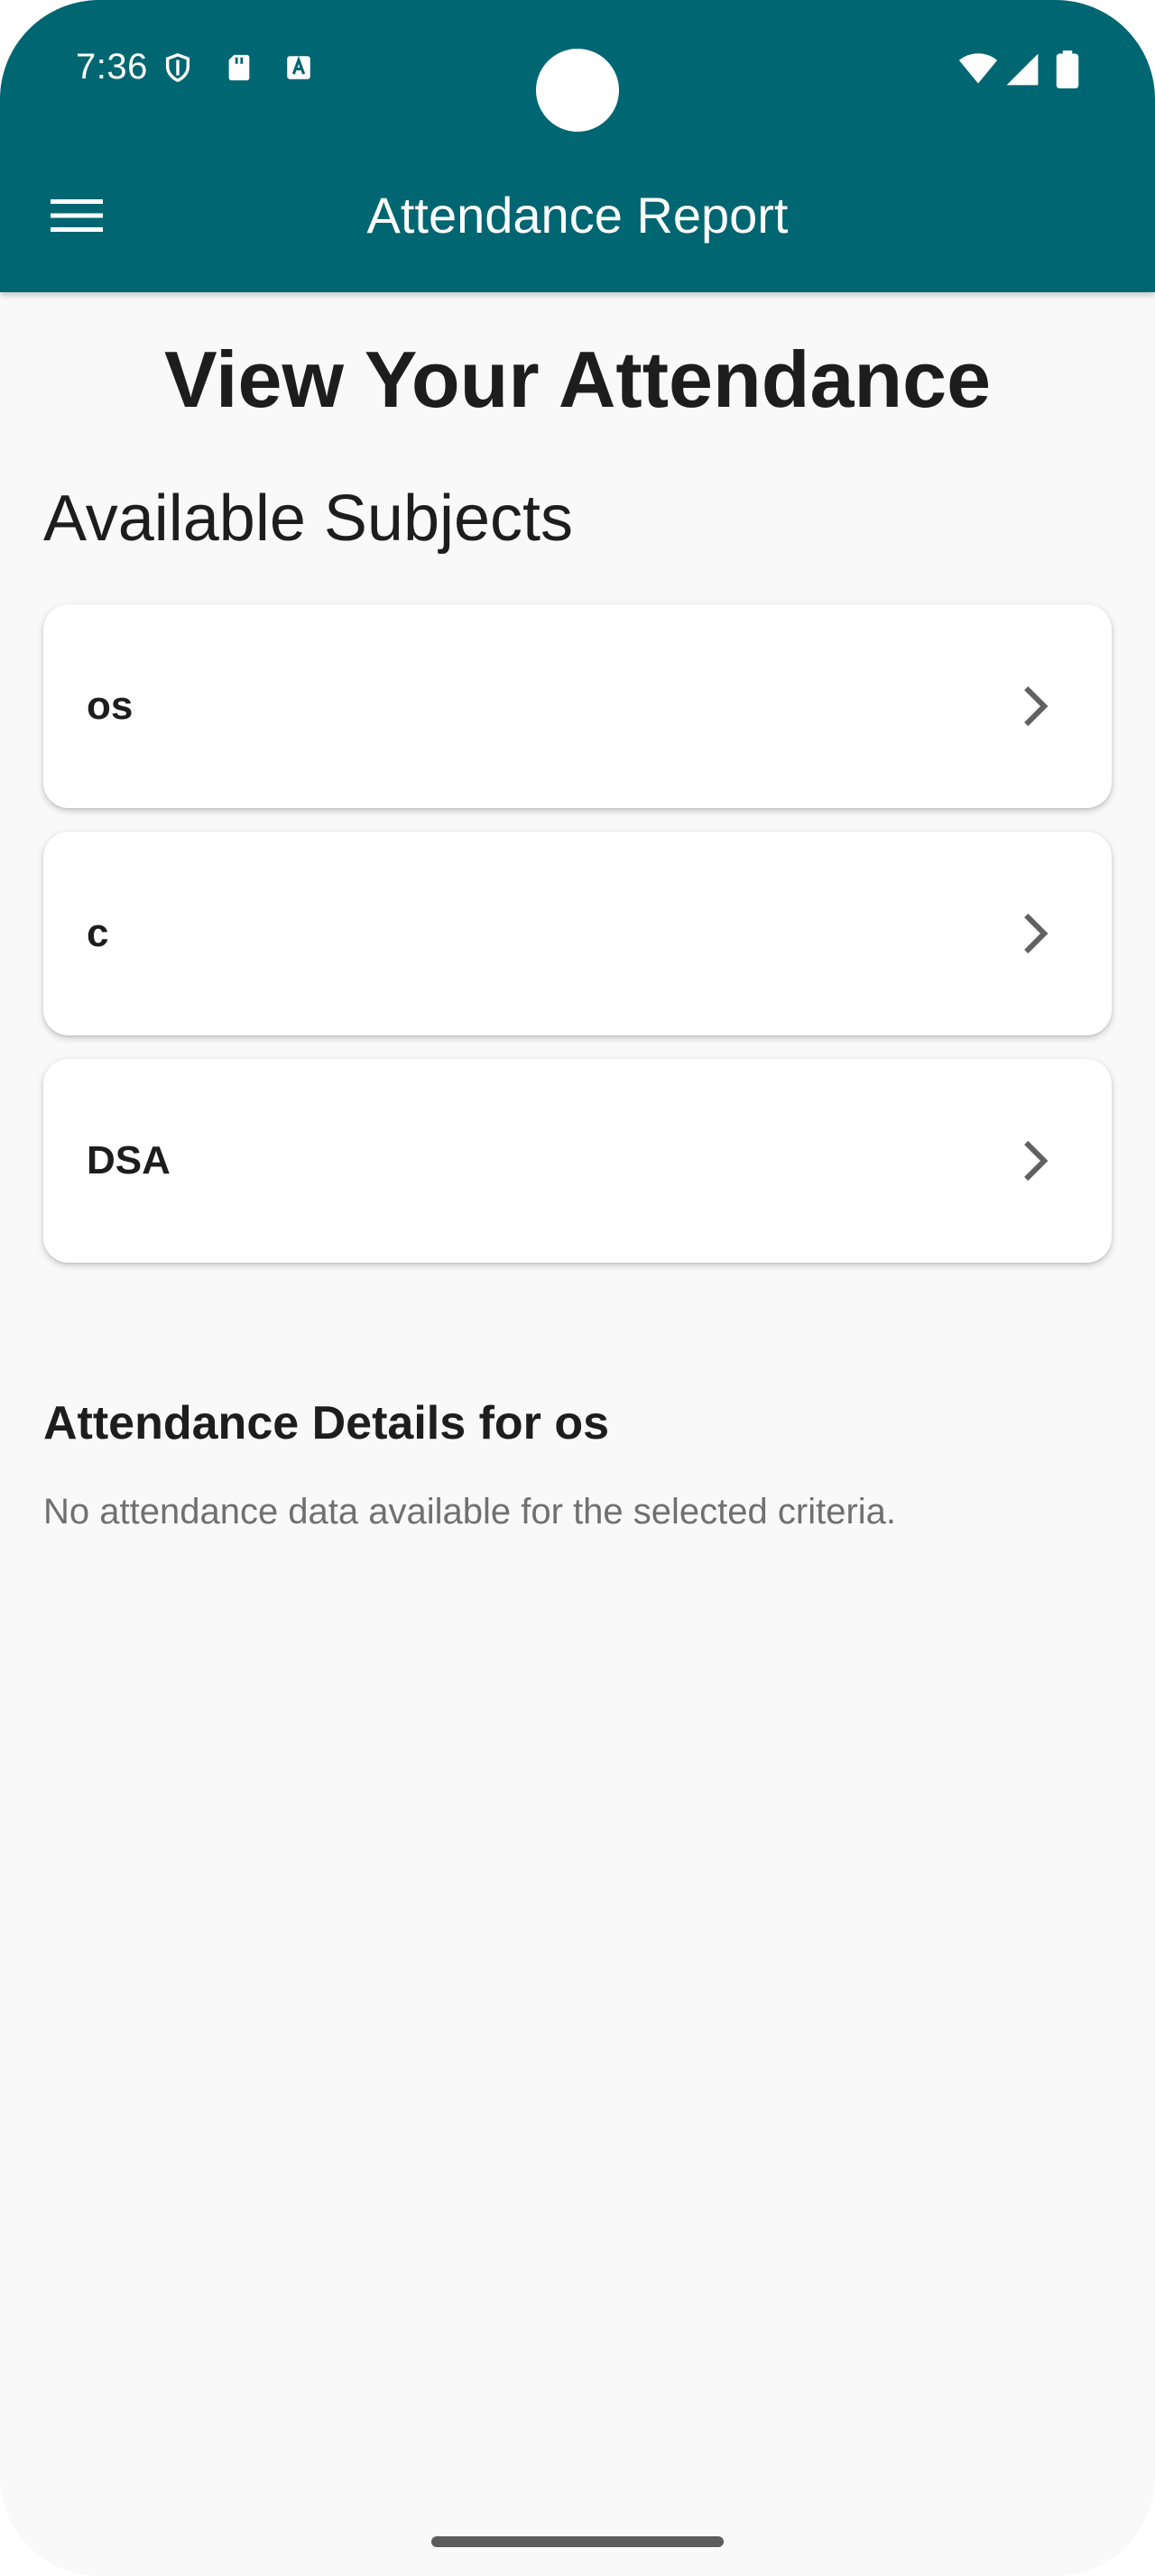  I want to click on top-app-bar: 7:36 Attendance Report, so click(577, 146).